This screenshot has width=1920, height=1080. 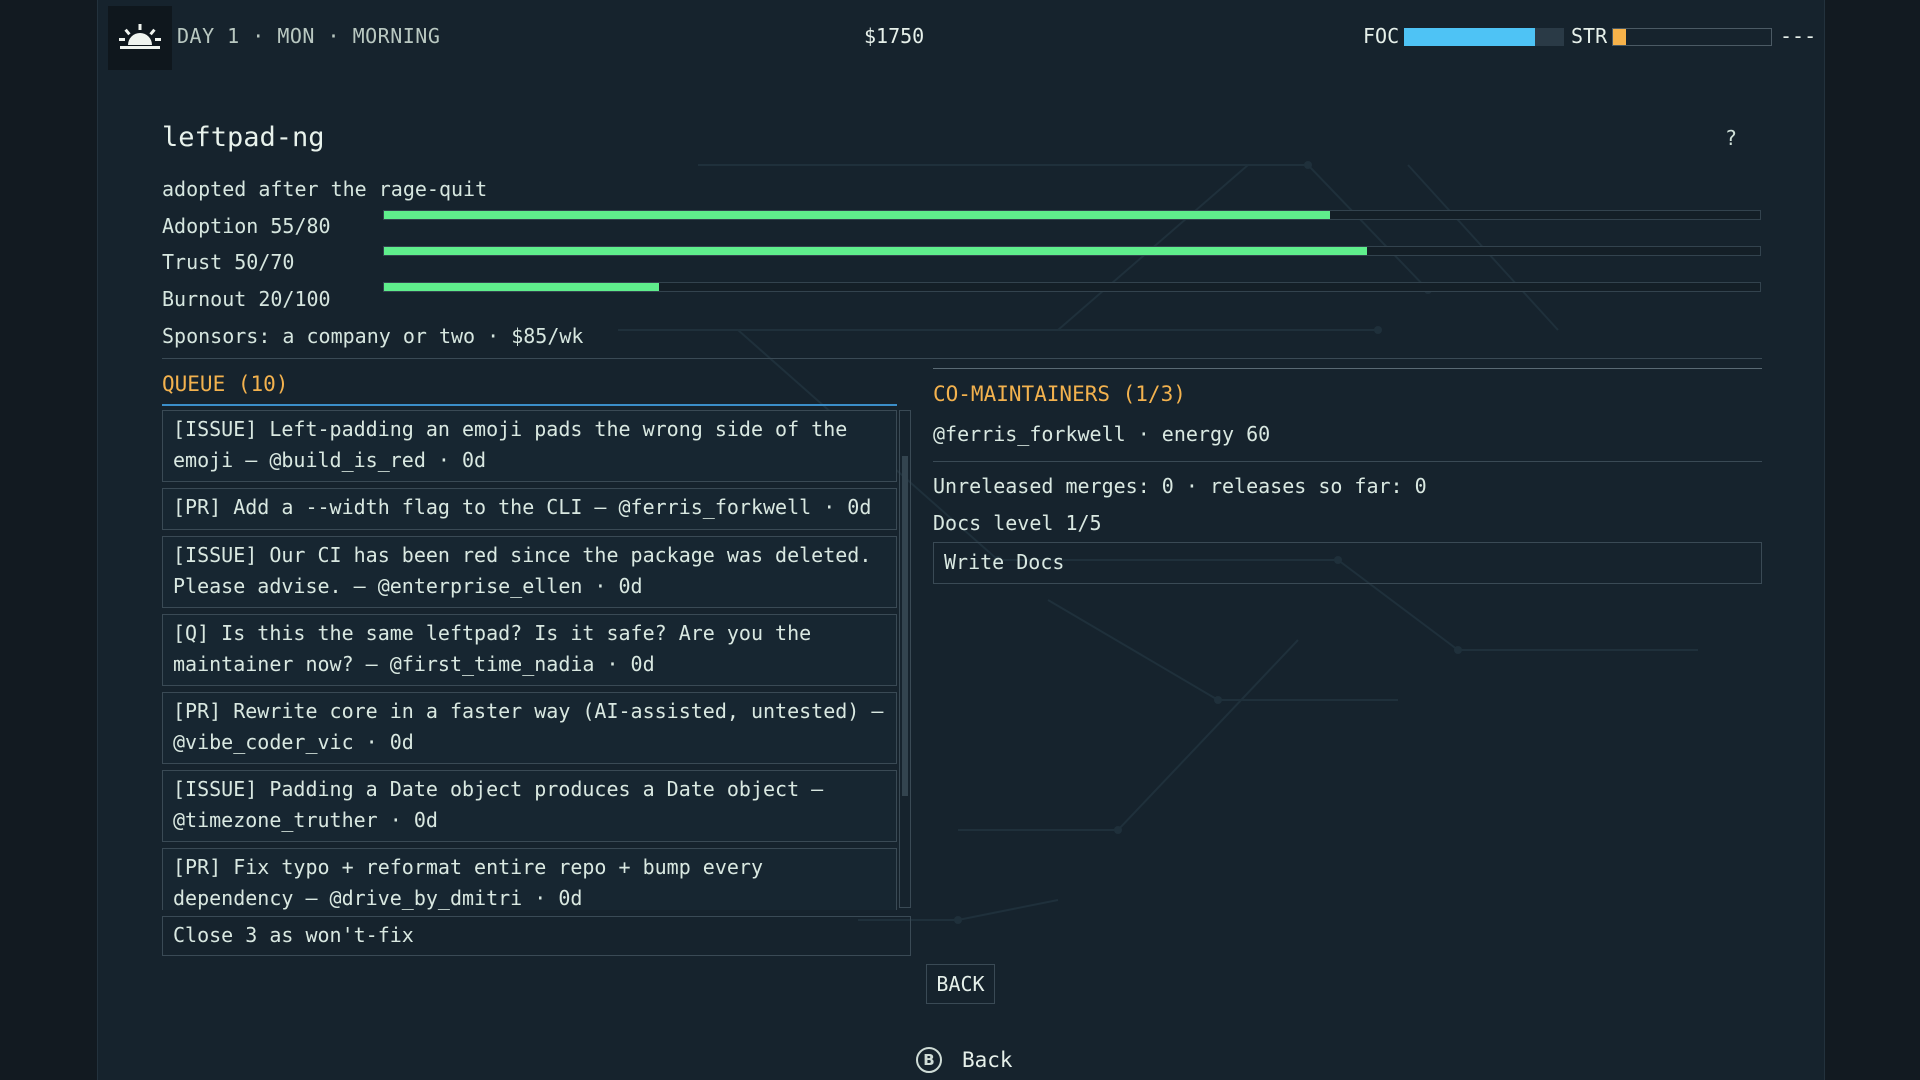 I want to click on focus-label: FOC, so click(x=1381, y=36).